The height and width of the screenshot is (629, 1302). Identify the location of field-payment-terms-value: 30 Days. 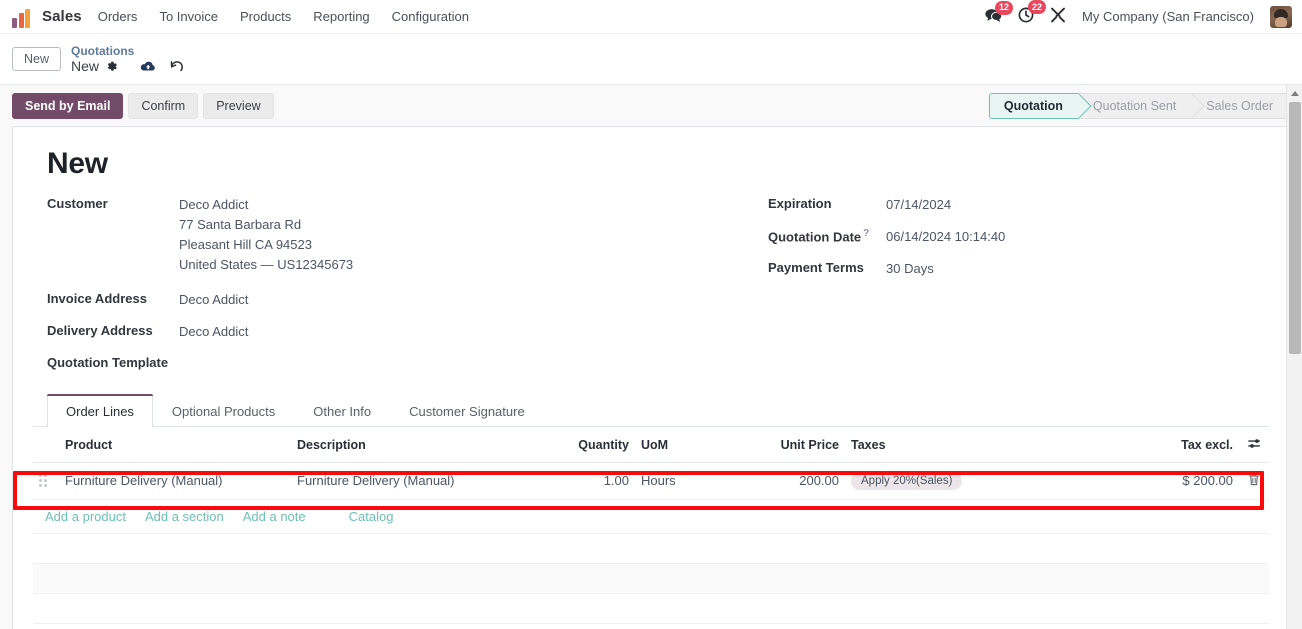
(910, 269).